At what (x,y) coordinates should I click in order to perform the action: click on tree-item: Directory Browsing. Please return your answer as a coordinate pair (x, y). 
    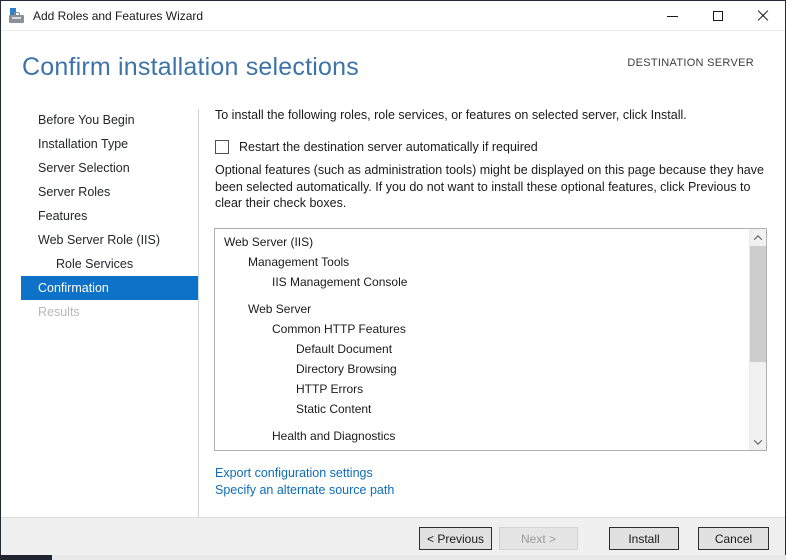
    Looking at the image, I should click on (482, 369).